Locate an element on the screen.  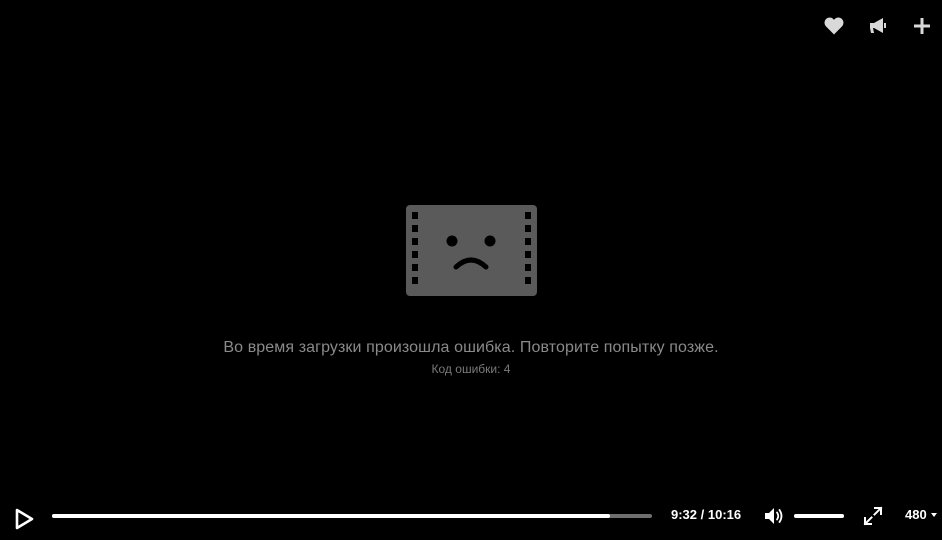
heart-icon is located at coordinates (834, 26).